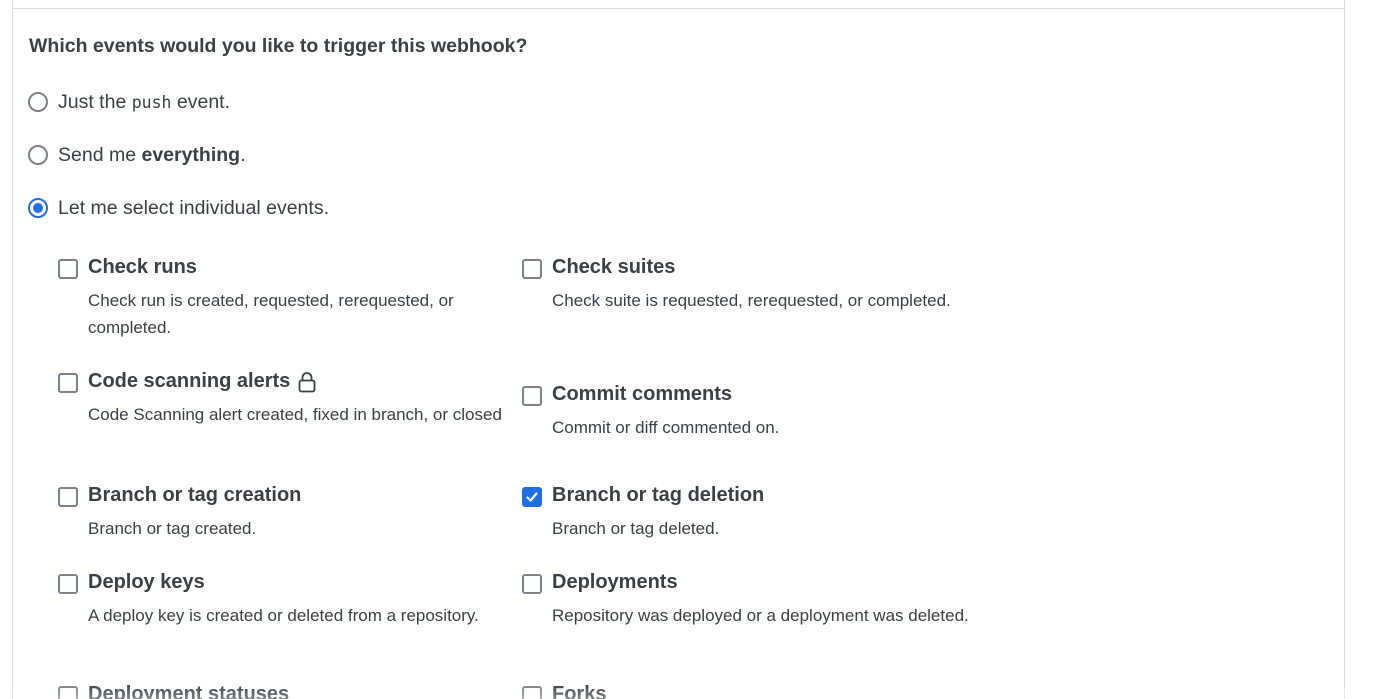 Image resolution: width=1400 pixels, height=699 pixels. I want to click on radio-option-individual: Let me select individual events., so click(178, 208).